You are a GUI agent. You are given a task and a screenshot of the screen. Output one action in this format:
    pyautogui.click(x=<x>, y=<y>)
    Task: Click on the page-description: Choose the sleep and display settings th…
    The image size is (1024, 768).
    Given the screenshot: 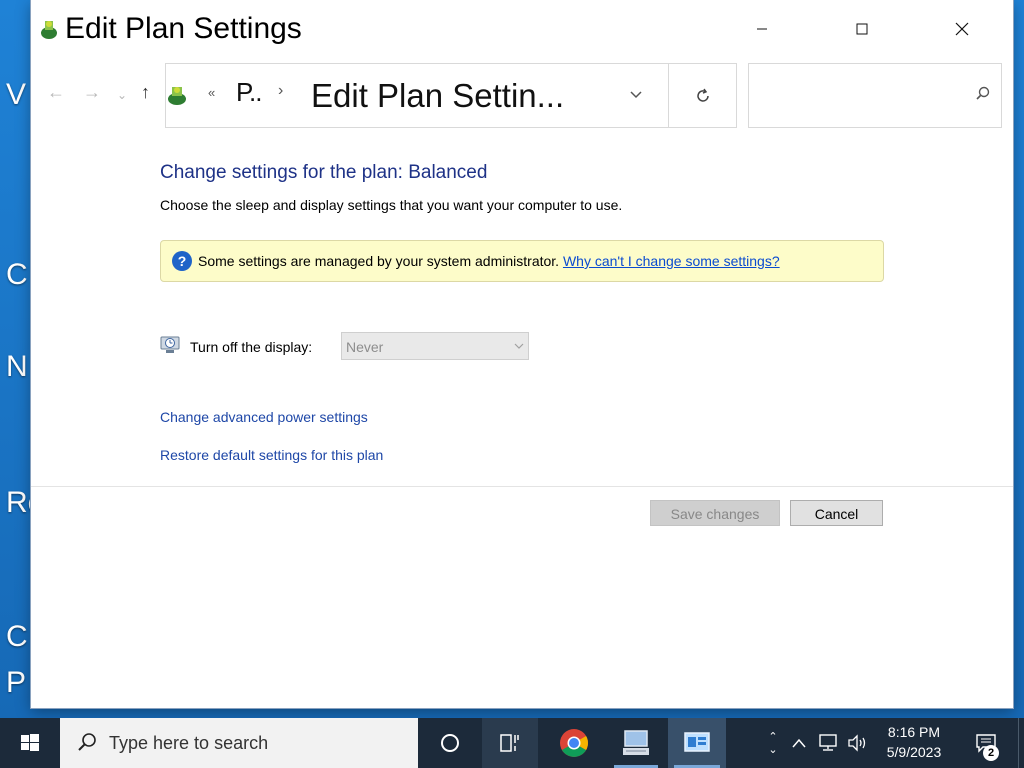 What is the action you would take?
    pyautogui.click(x=391, y=205)
    